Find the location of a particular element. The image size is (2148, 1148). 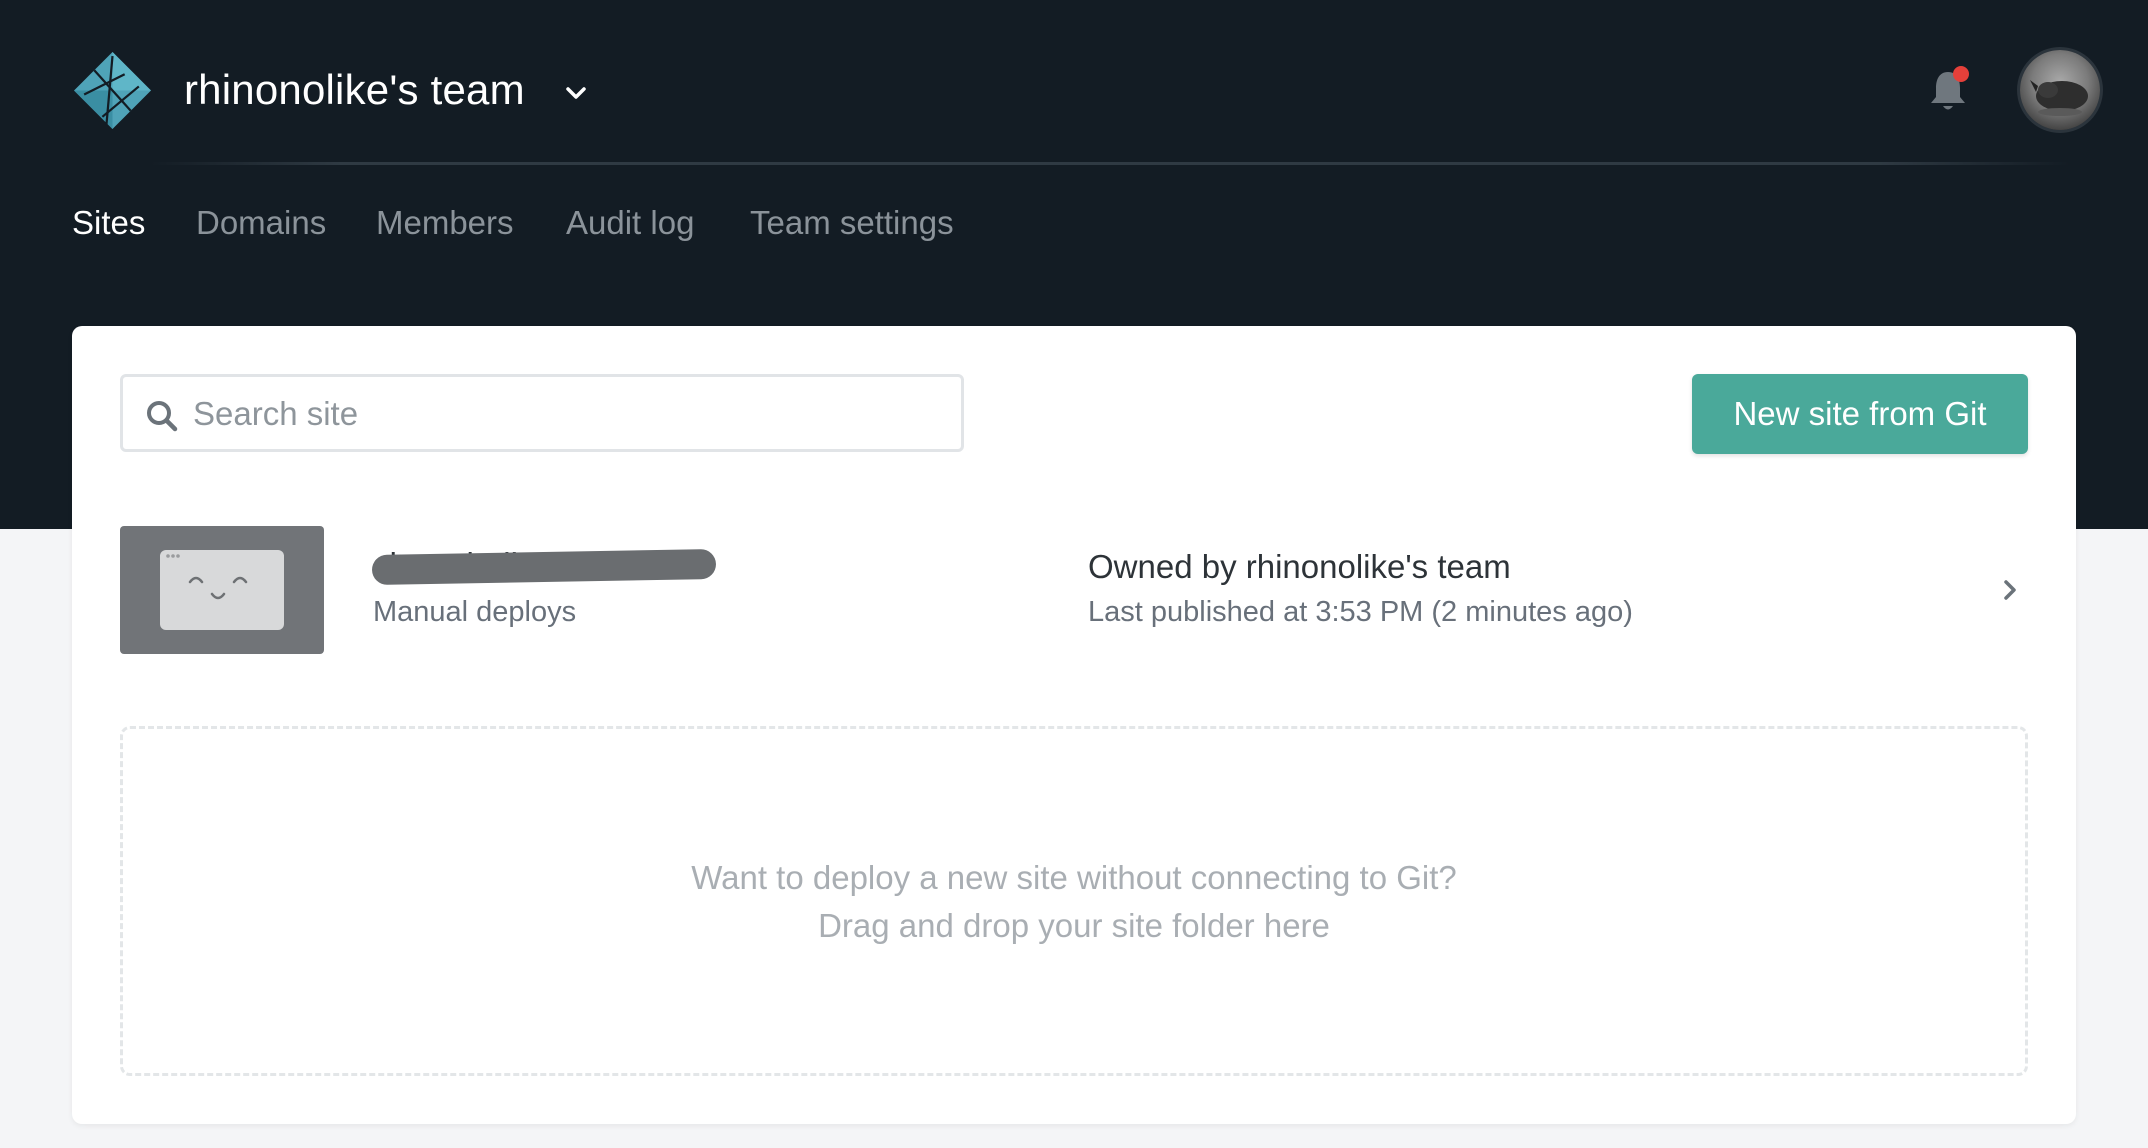

site-owner: Owned by rhinonolike's team is located at coordinates (1299, 567).